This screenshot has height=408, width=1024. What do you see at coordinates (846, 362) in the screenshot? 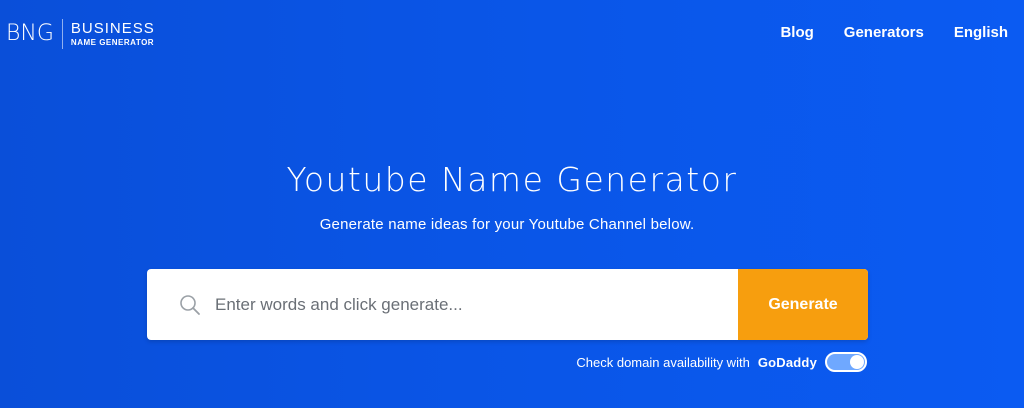
I see `domain-check-toggle` at bounding box center [846, 362].